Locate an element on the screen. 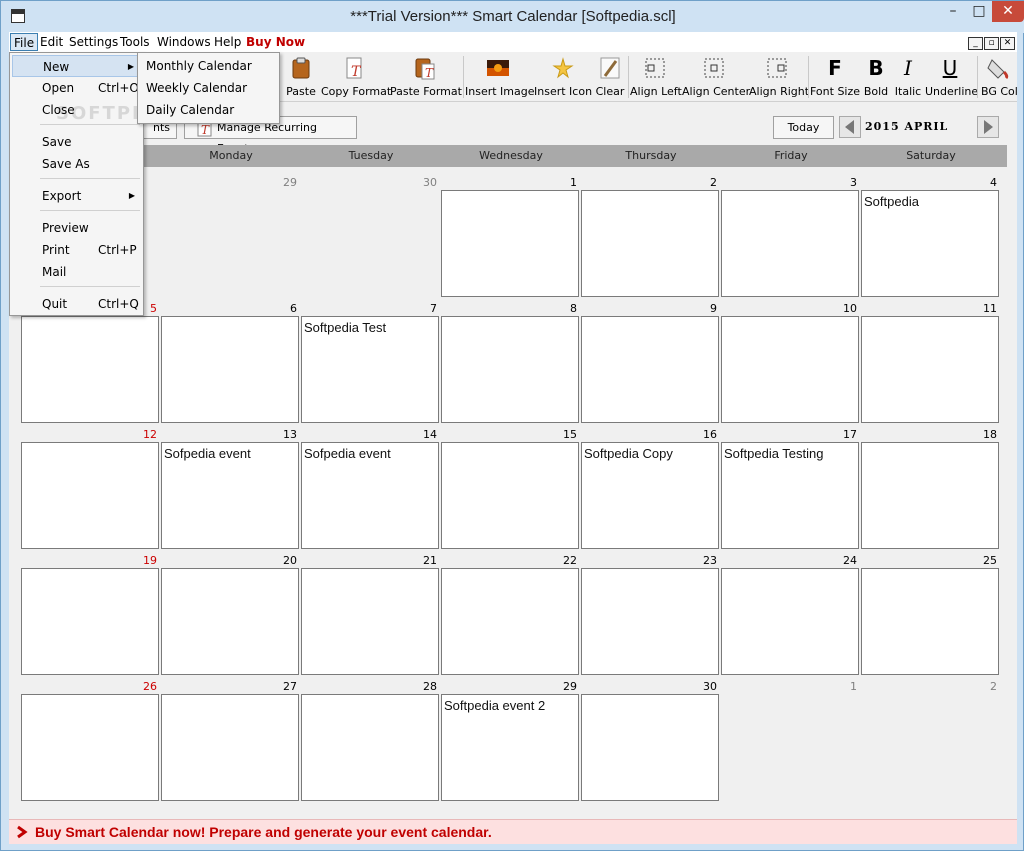 The image size is (1024, 851). menu-buy-now: Buy Now is located at coordinates (275, 42).